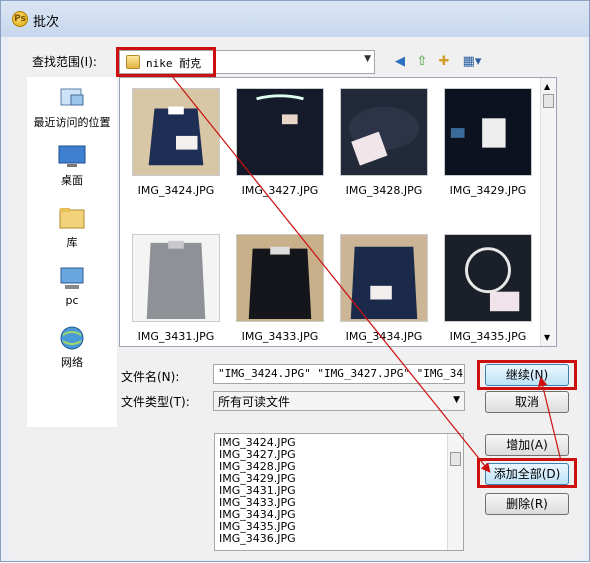 This screenshot has height=563, width=590. What do you see at coordinates (550, 419) in the screenshot?
I see `arrow-line` at bounding box center [550, 419].